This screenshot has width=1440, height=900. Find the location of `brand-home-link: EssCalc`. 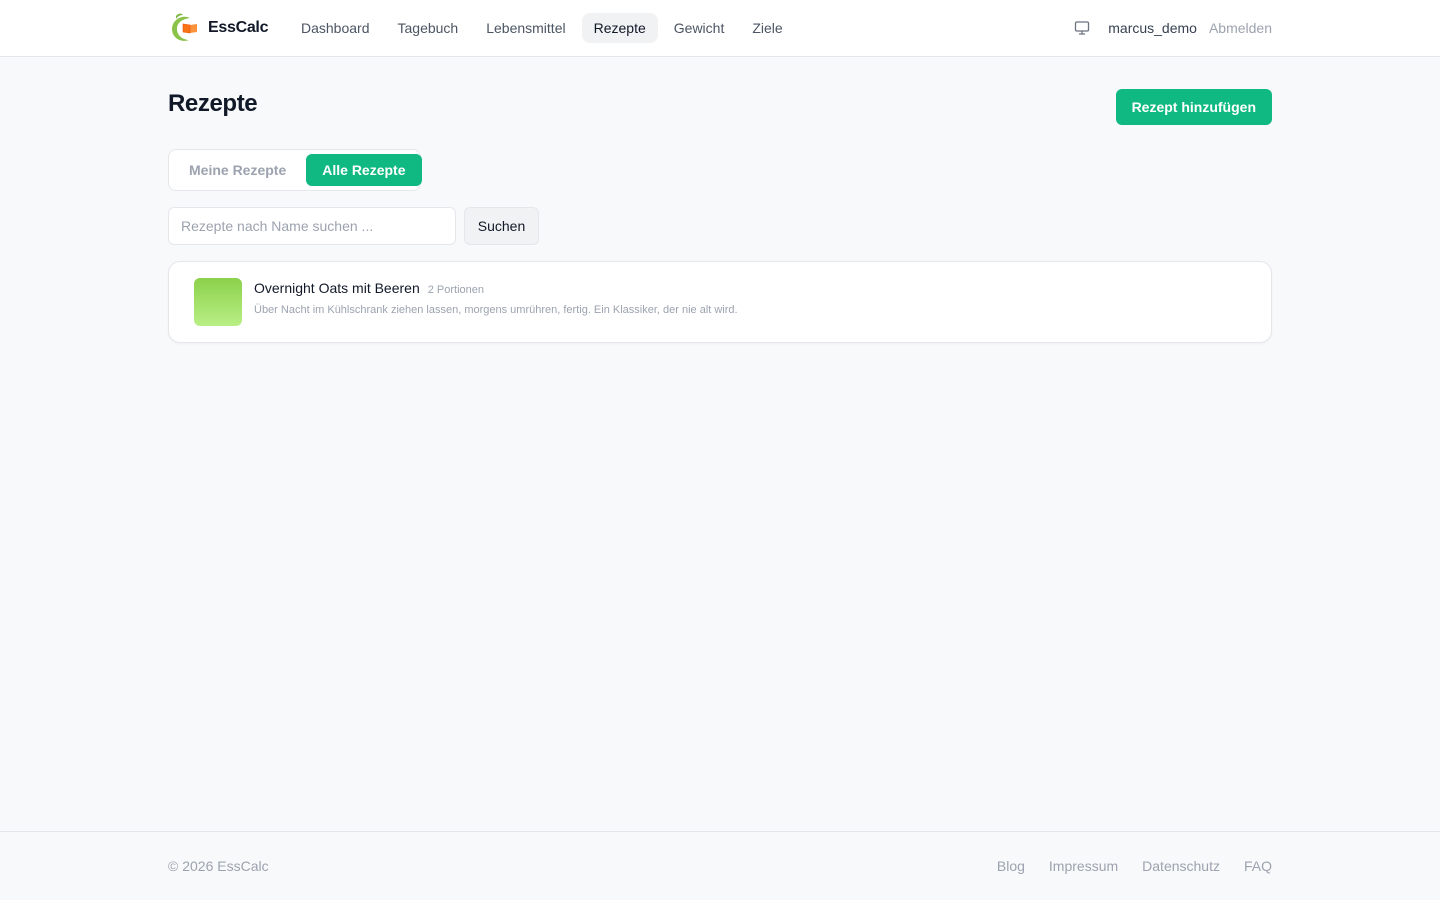

brand-home-link: EssCalc is located at coordinates (218, 28).